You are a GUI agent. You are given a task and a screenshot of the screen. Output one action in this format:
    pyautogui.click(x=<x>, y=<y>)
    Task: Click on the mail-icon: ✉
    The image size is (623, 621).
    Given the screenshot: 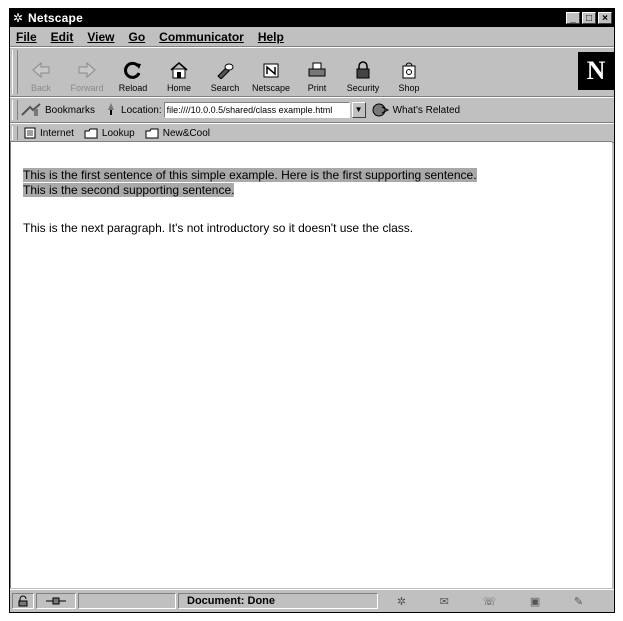 What is the action you would take?
    pyautogui.click(x=444, y=601)
    